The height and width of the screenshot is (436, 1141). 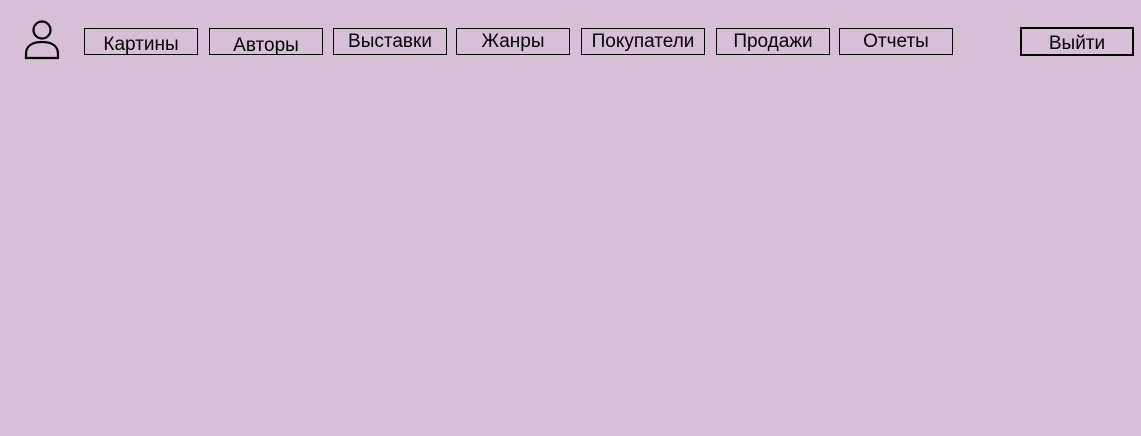 What do you see at coordinates (266, 42) in the screenshot?
I see `nav-button-authors: Авторы` at bounding box center [266, 42].